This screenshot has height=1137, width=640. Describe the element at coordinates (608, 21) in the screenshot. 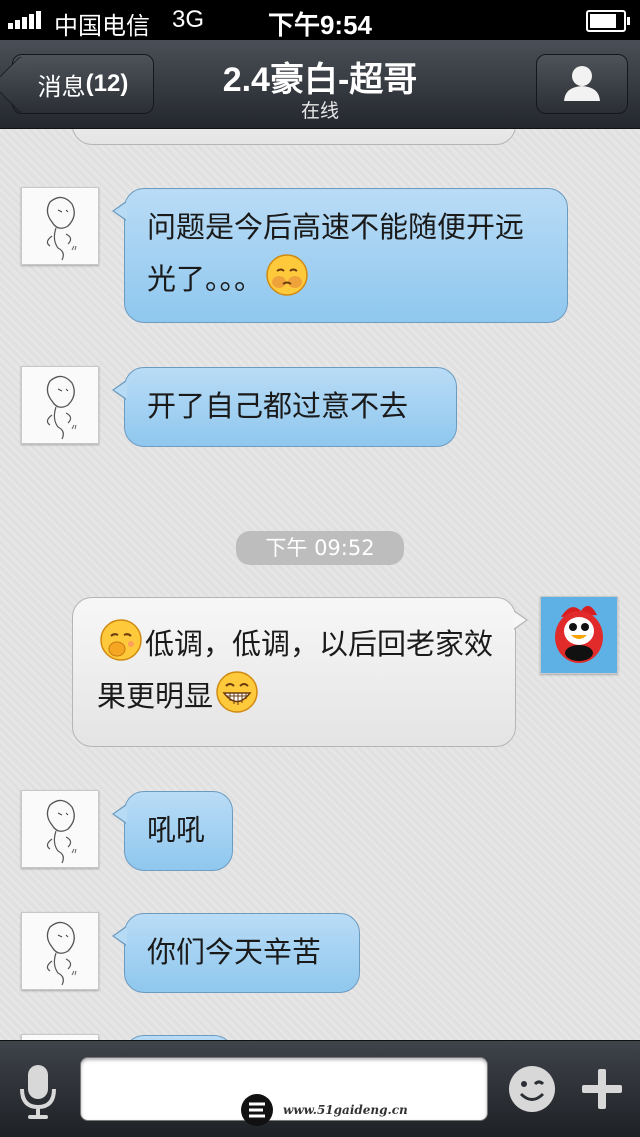

I see `battery-icon` at that location.